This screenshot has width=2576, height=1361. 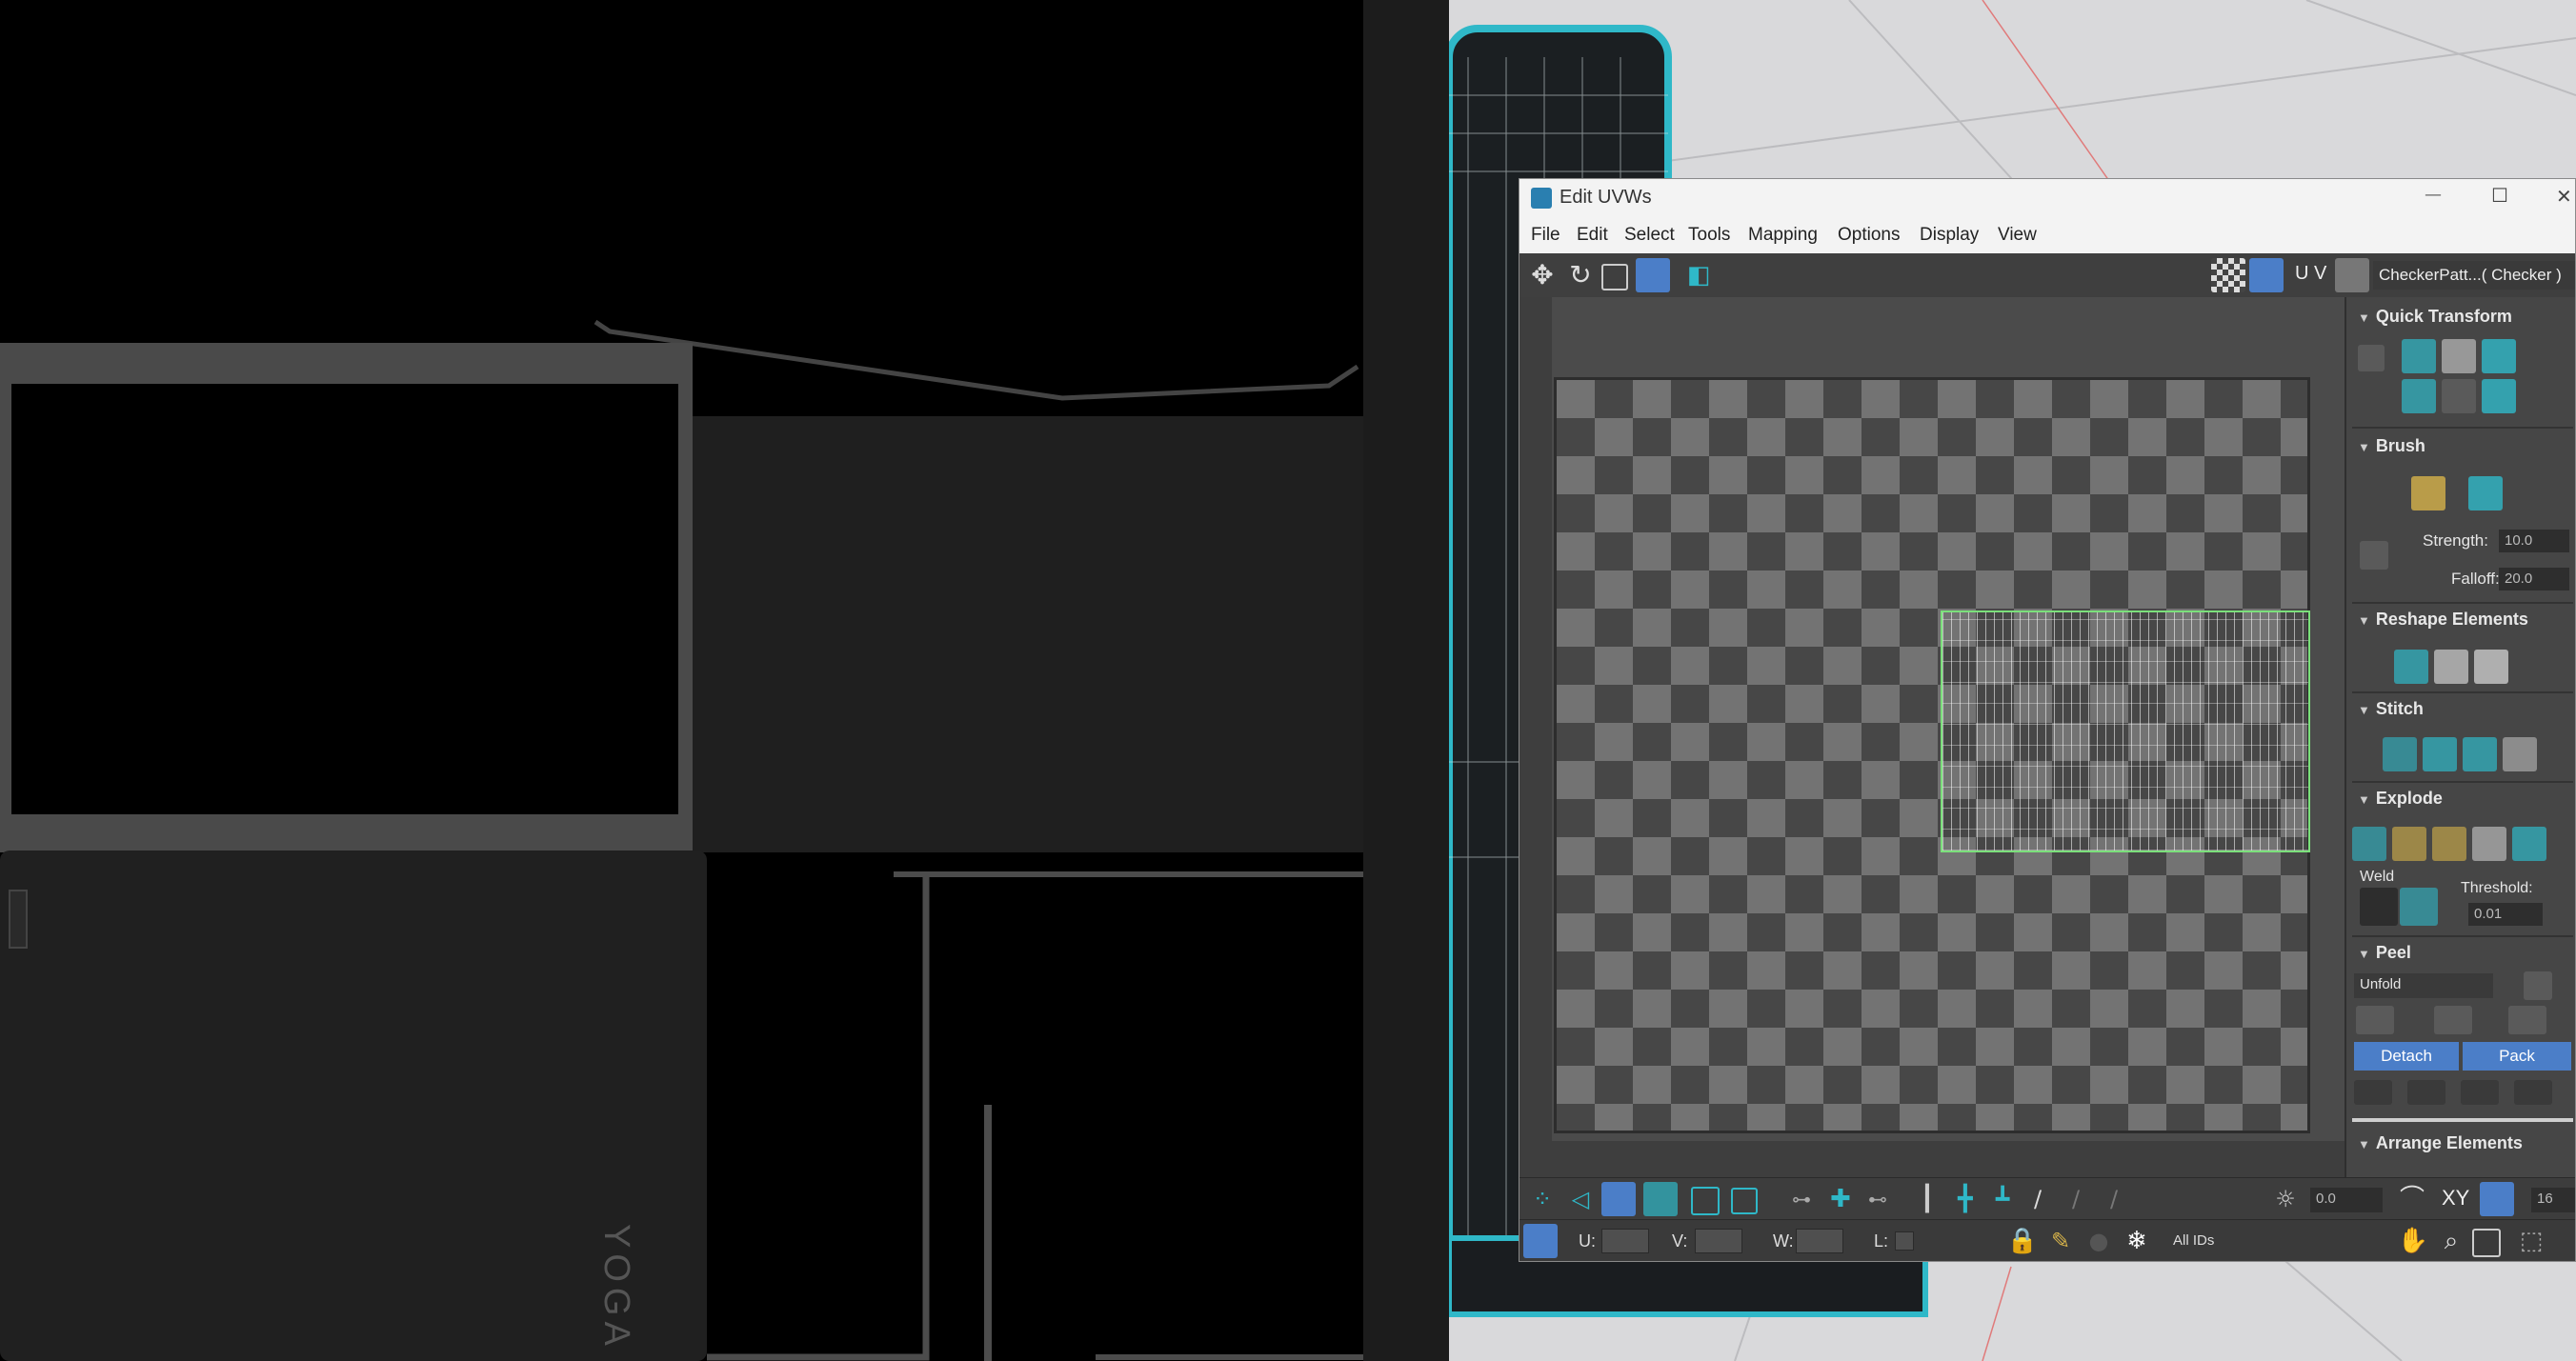 What do you see at coordinates (2411, 667) in the screenshot?
I see `straighten-icon` at bounding box center [2411, 667].